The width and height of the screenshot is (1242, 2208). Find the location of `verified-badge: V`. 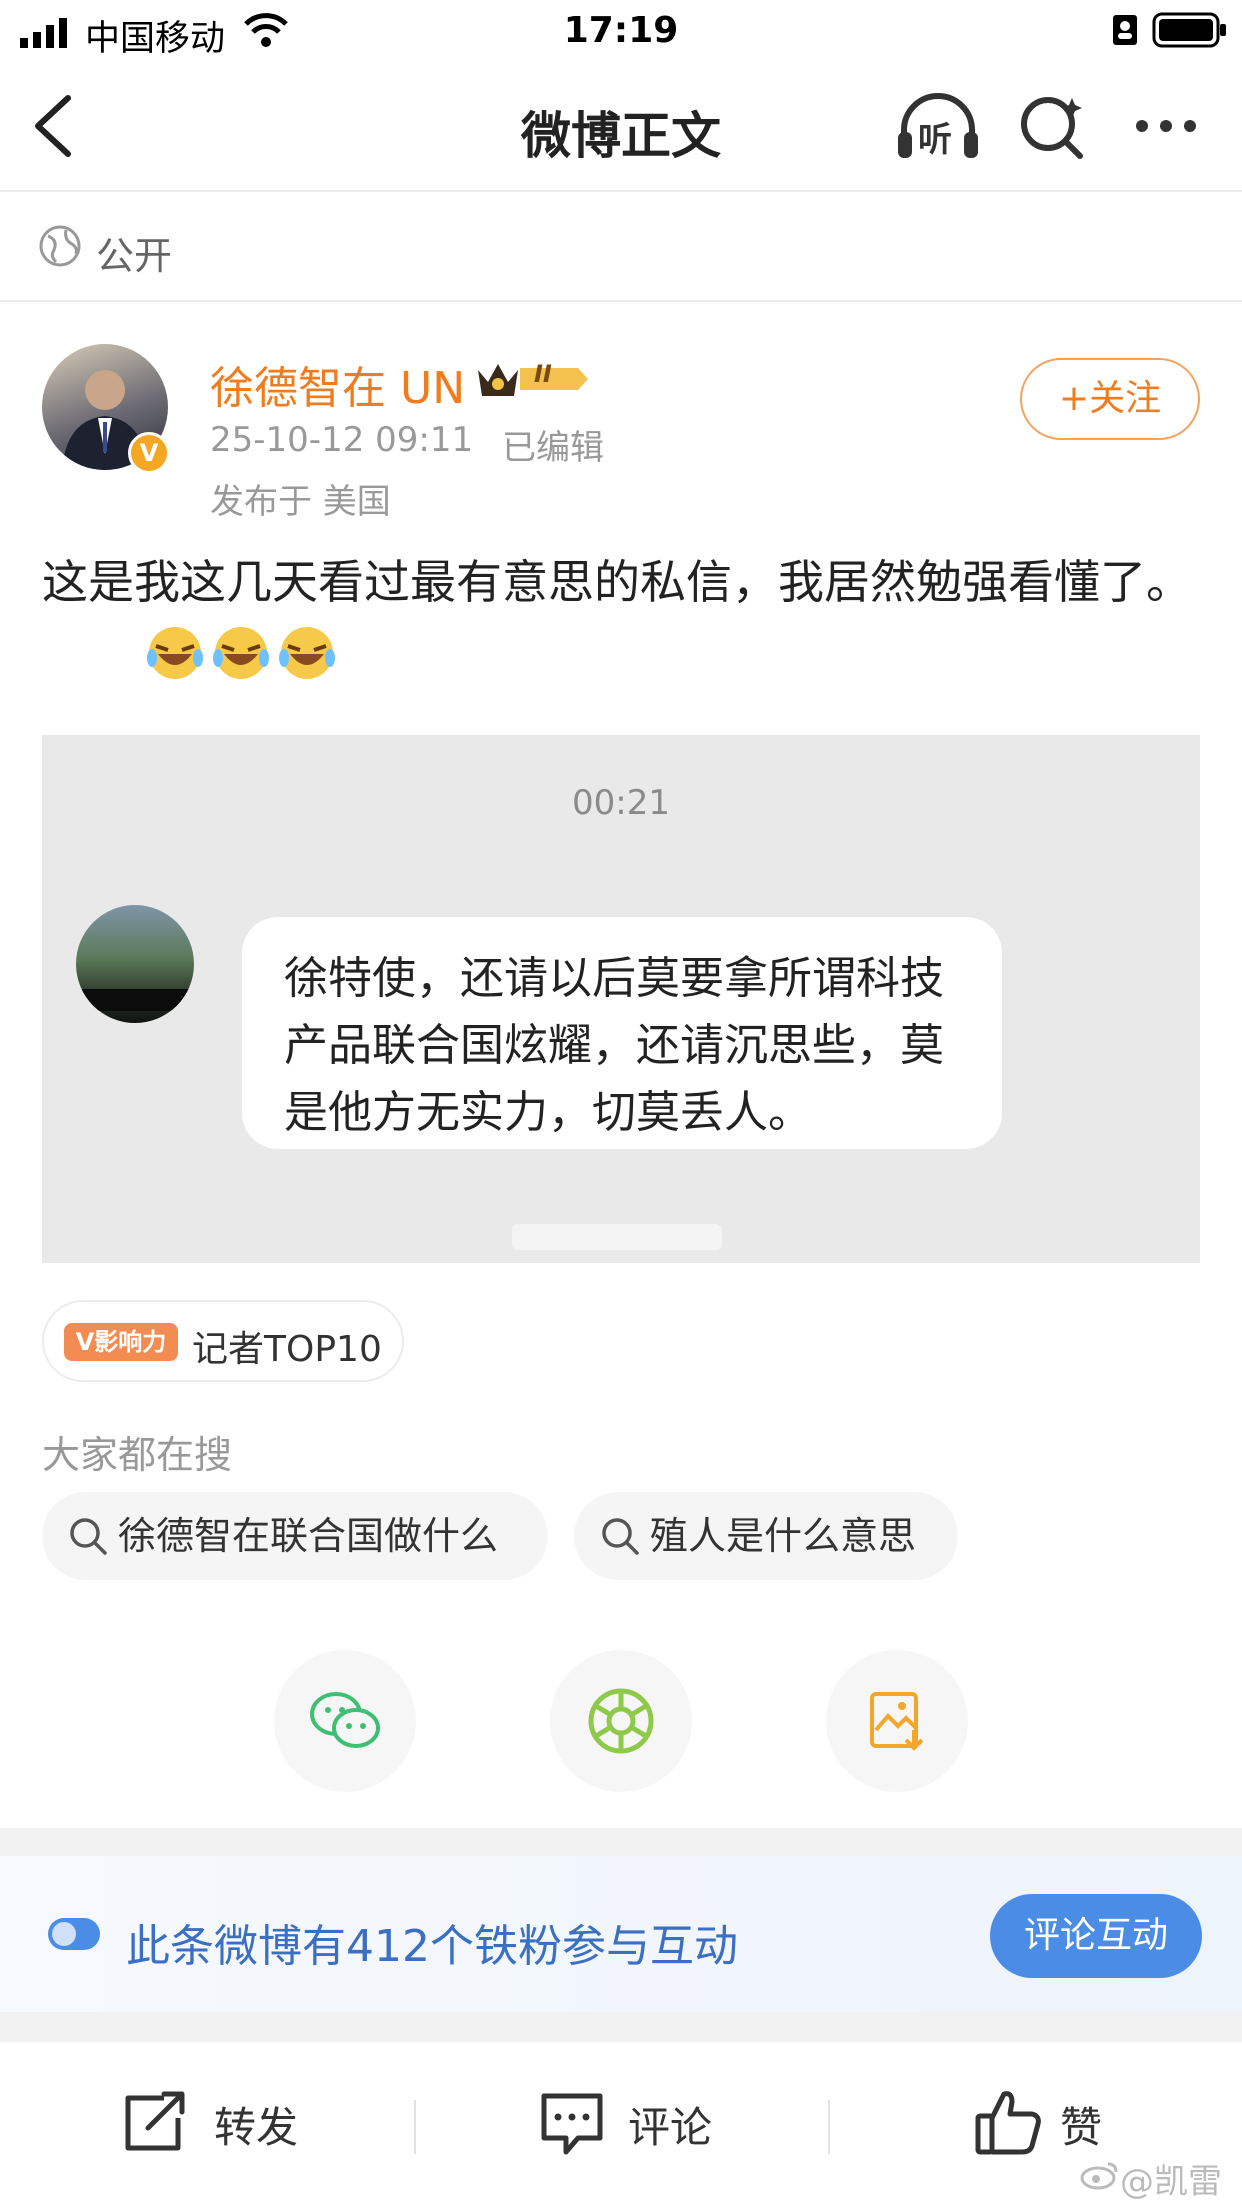

verified-badge: V is located at coordinates (149, 453).